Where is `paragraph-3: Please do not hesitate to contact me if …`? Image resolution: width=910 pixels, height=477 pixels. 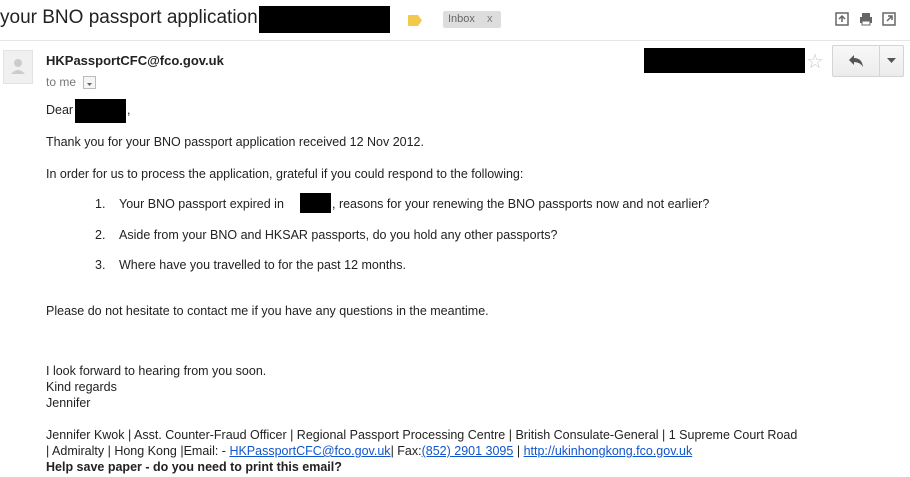
paragraph-3: Please do not hesitate to contact me if … is located at coordinates (267, 311).